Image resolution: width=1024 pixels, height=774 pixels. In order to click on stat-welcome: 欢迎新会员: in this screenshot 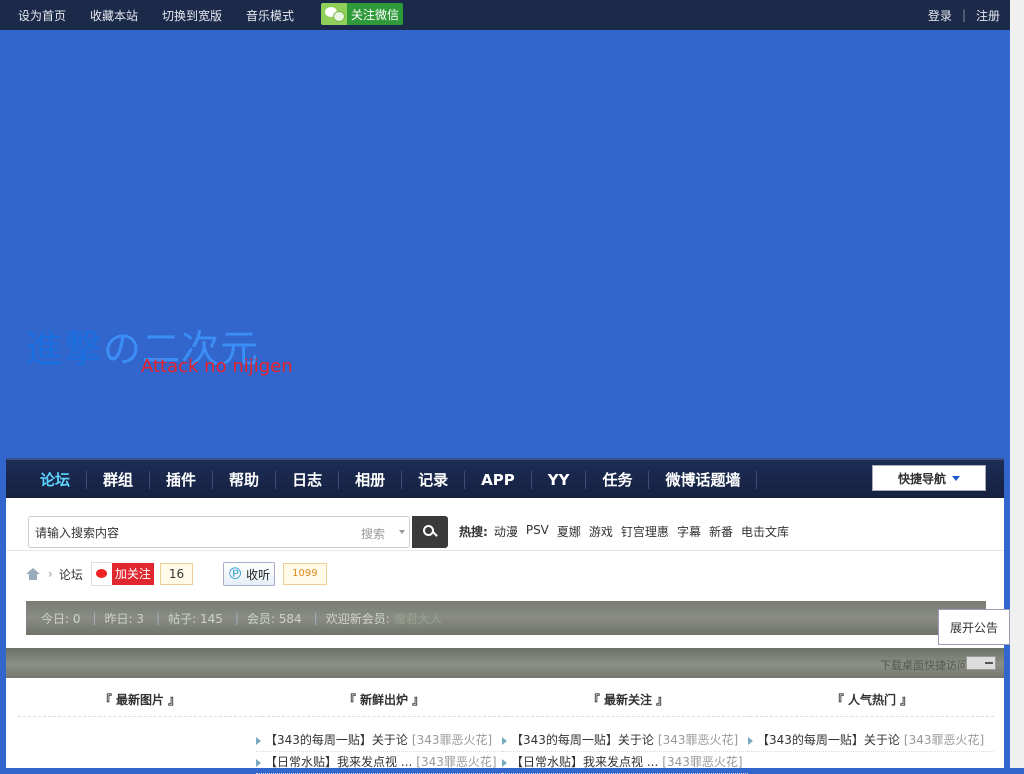, I will do `click(357, 618)`.